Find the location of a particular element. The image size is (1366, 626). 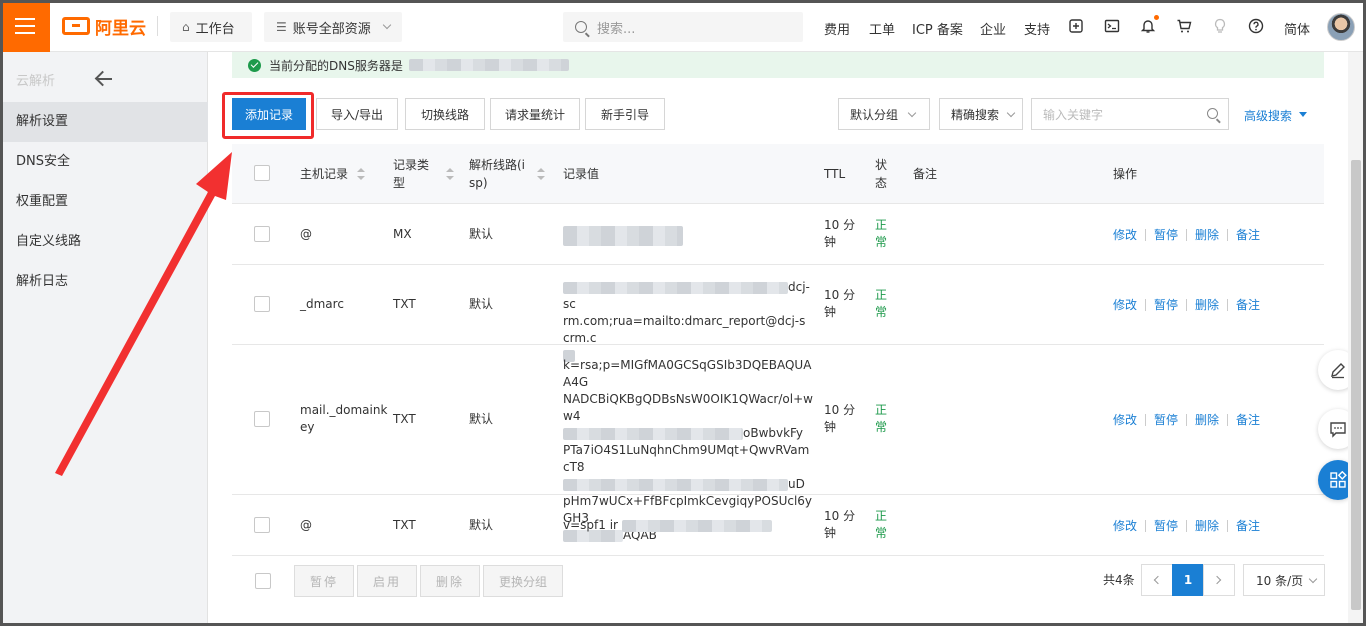

list-icon: ☰ is located at coordinates (281, 27).